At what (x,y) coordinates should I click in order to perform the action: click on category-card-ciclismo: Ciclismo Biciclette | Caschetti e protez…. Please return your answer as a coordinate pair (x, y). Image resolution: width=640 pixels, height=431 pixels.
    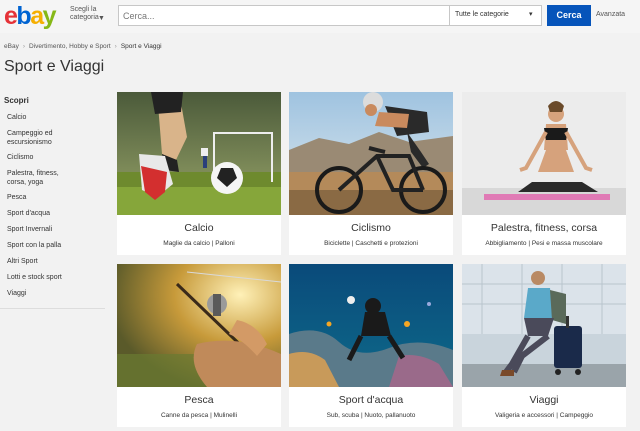
    Looking at the image, I should click on (371, 173).